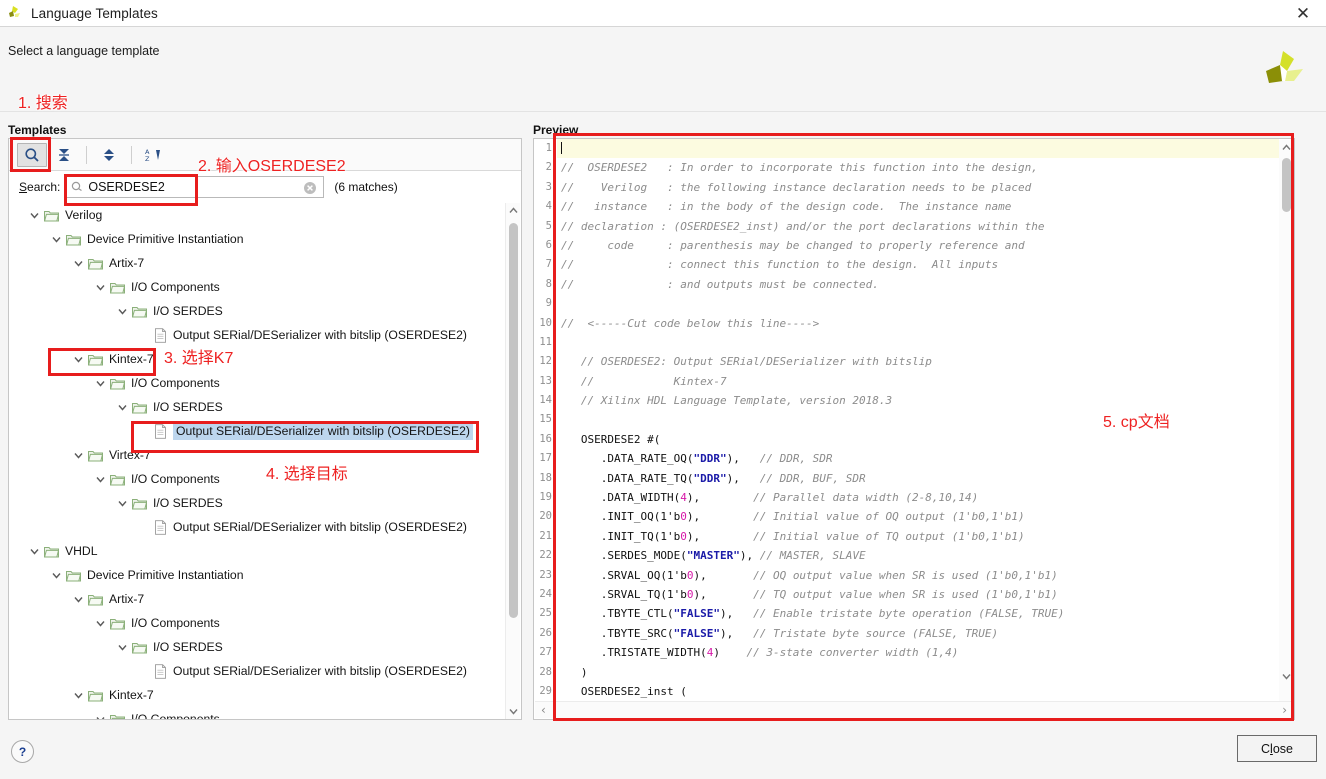 This screenshot has height=779, width=1326. I want to click on tree-item-folder: VHDL, so click(265, 551).